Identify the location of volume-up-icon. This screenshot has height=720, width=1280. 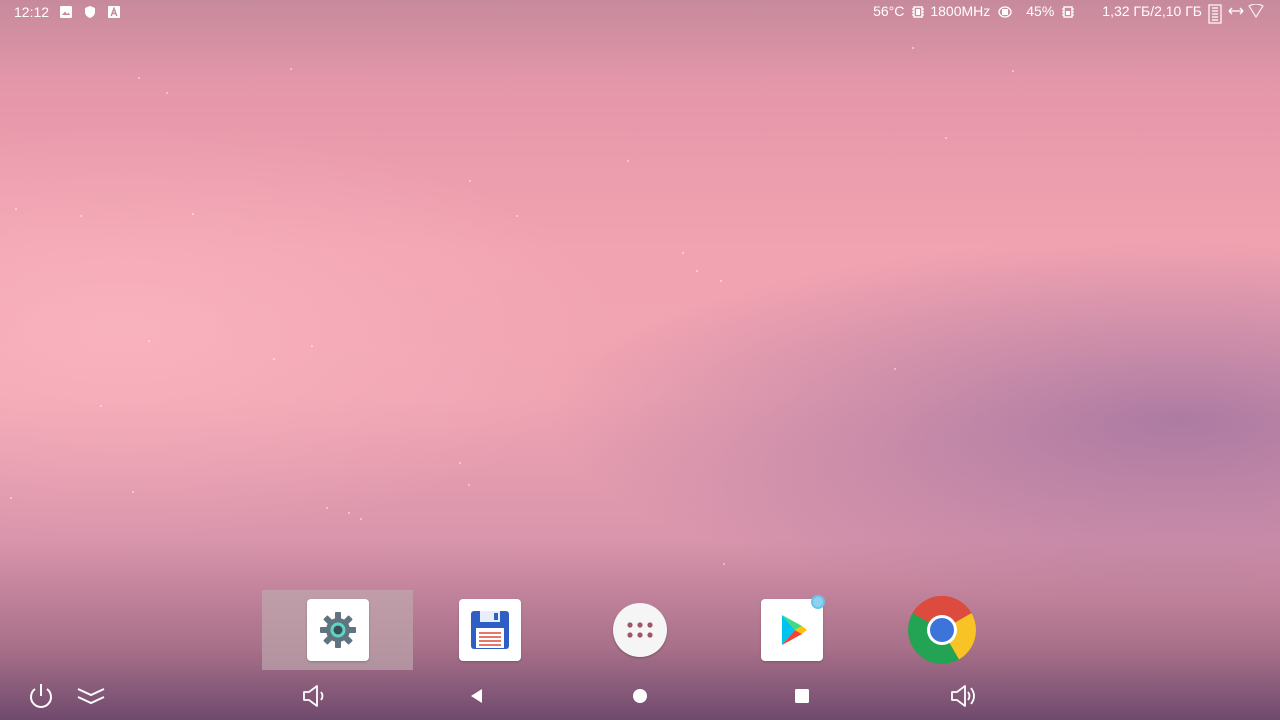
(963, 696).